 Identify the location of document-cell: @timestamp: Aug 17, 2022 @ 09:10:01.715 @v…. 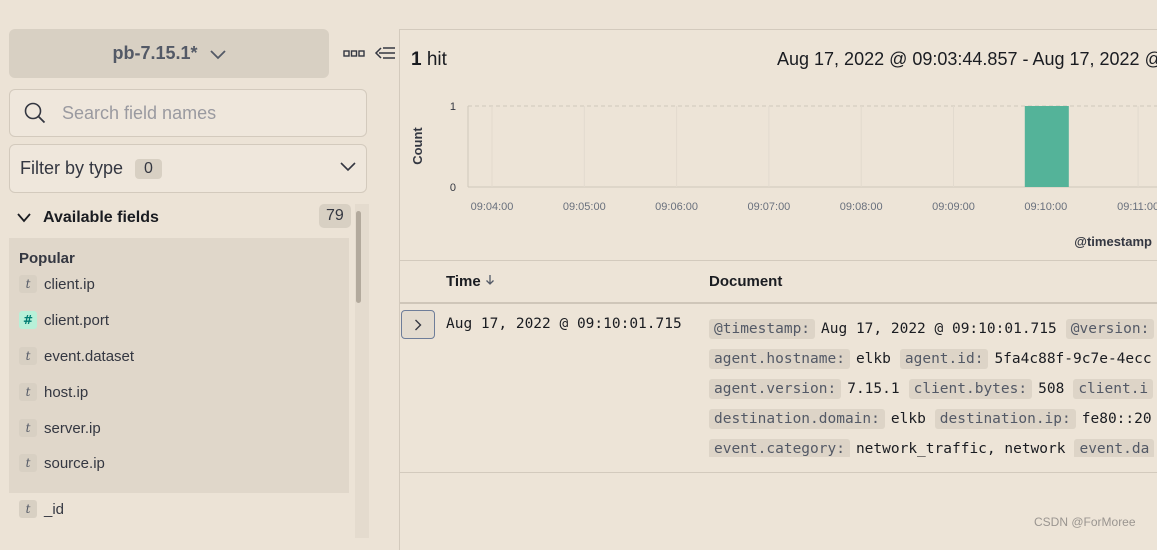
(928, 384).